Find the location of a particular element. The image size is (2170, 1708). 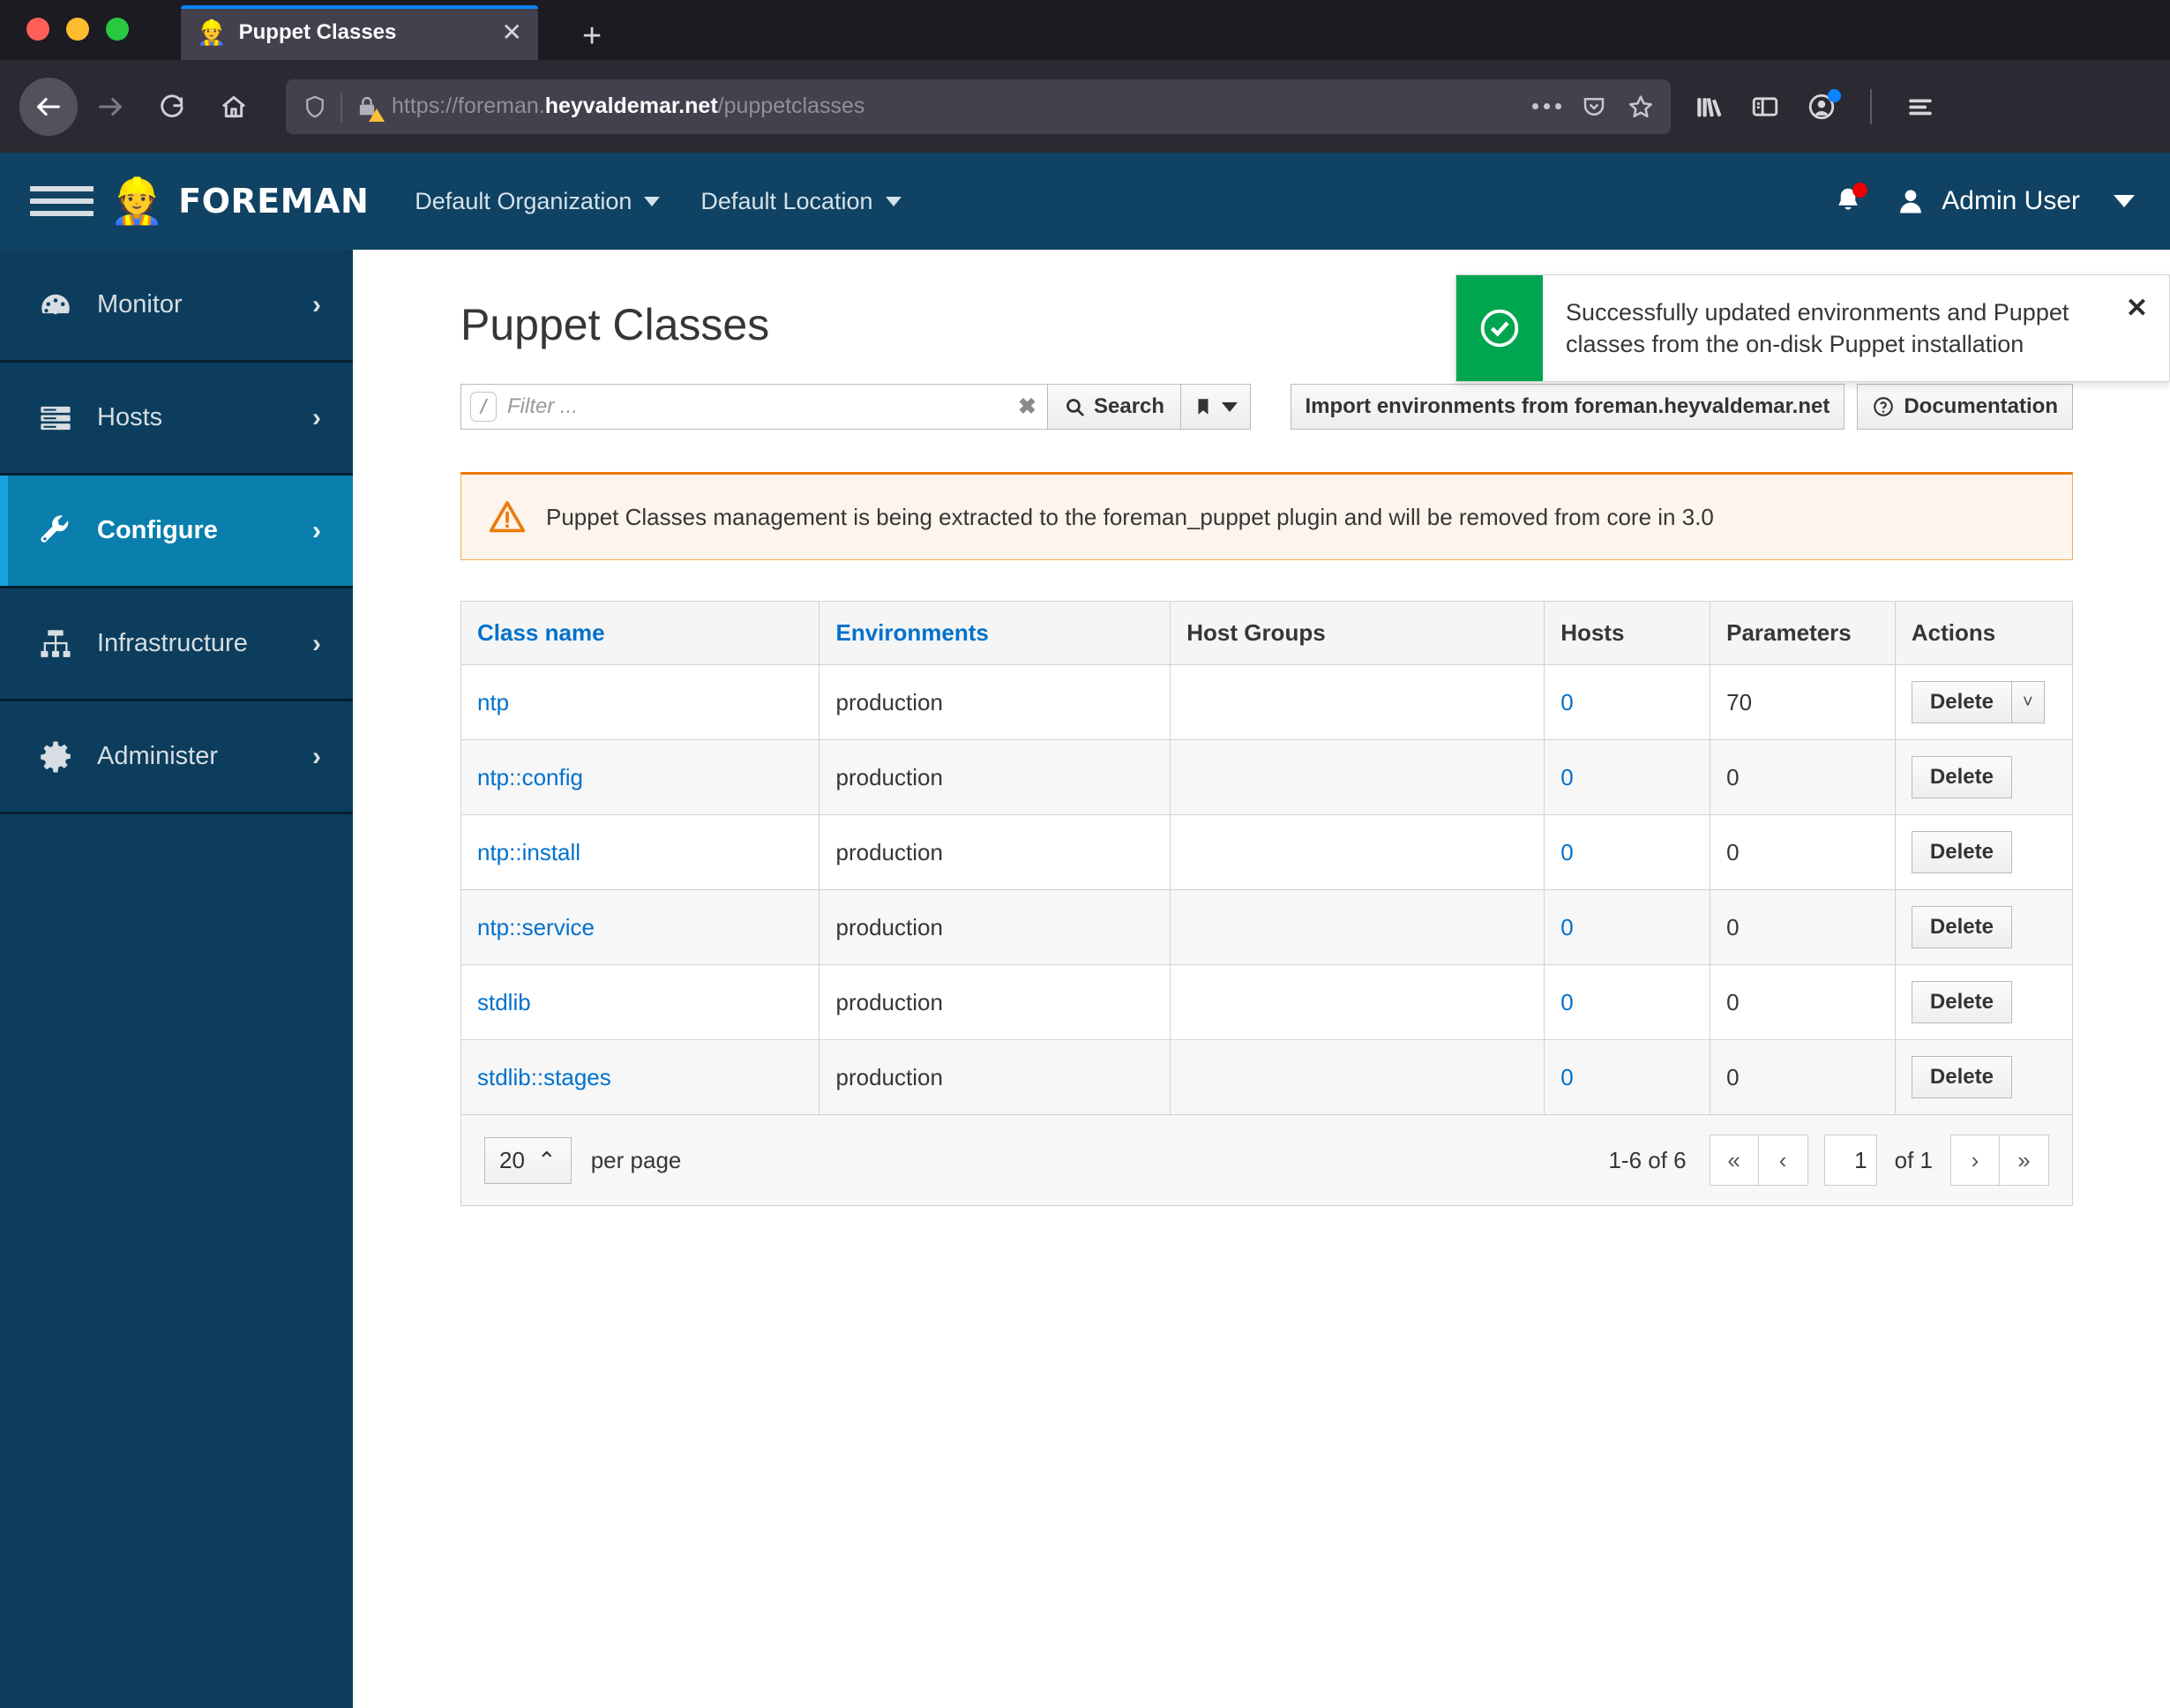

hamburger-icon is located at coordinates (62, 201).